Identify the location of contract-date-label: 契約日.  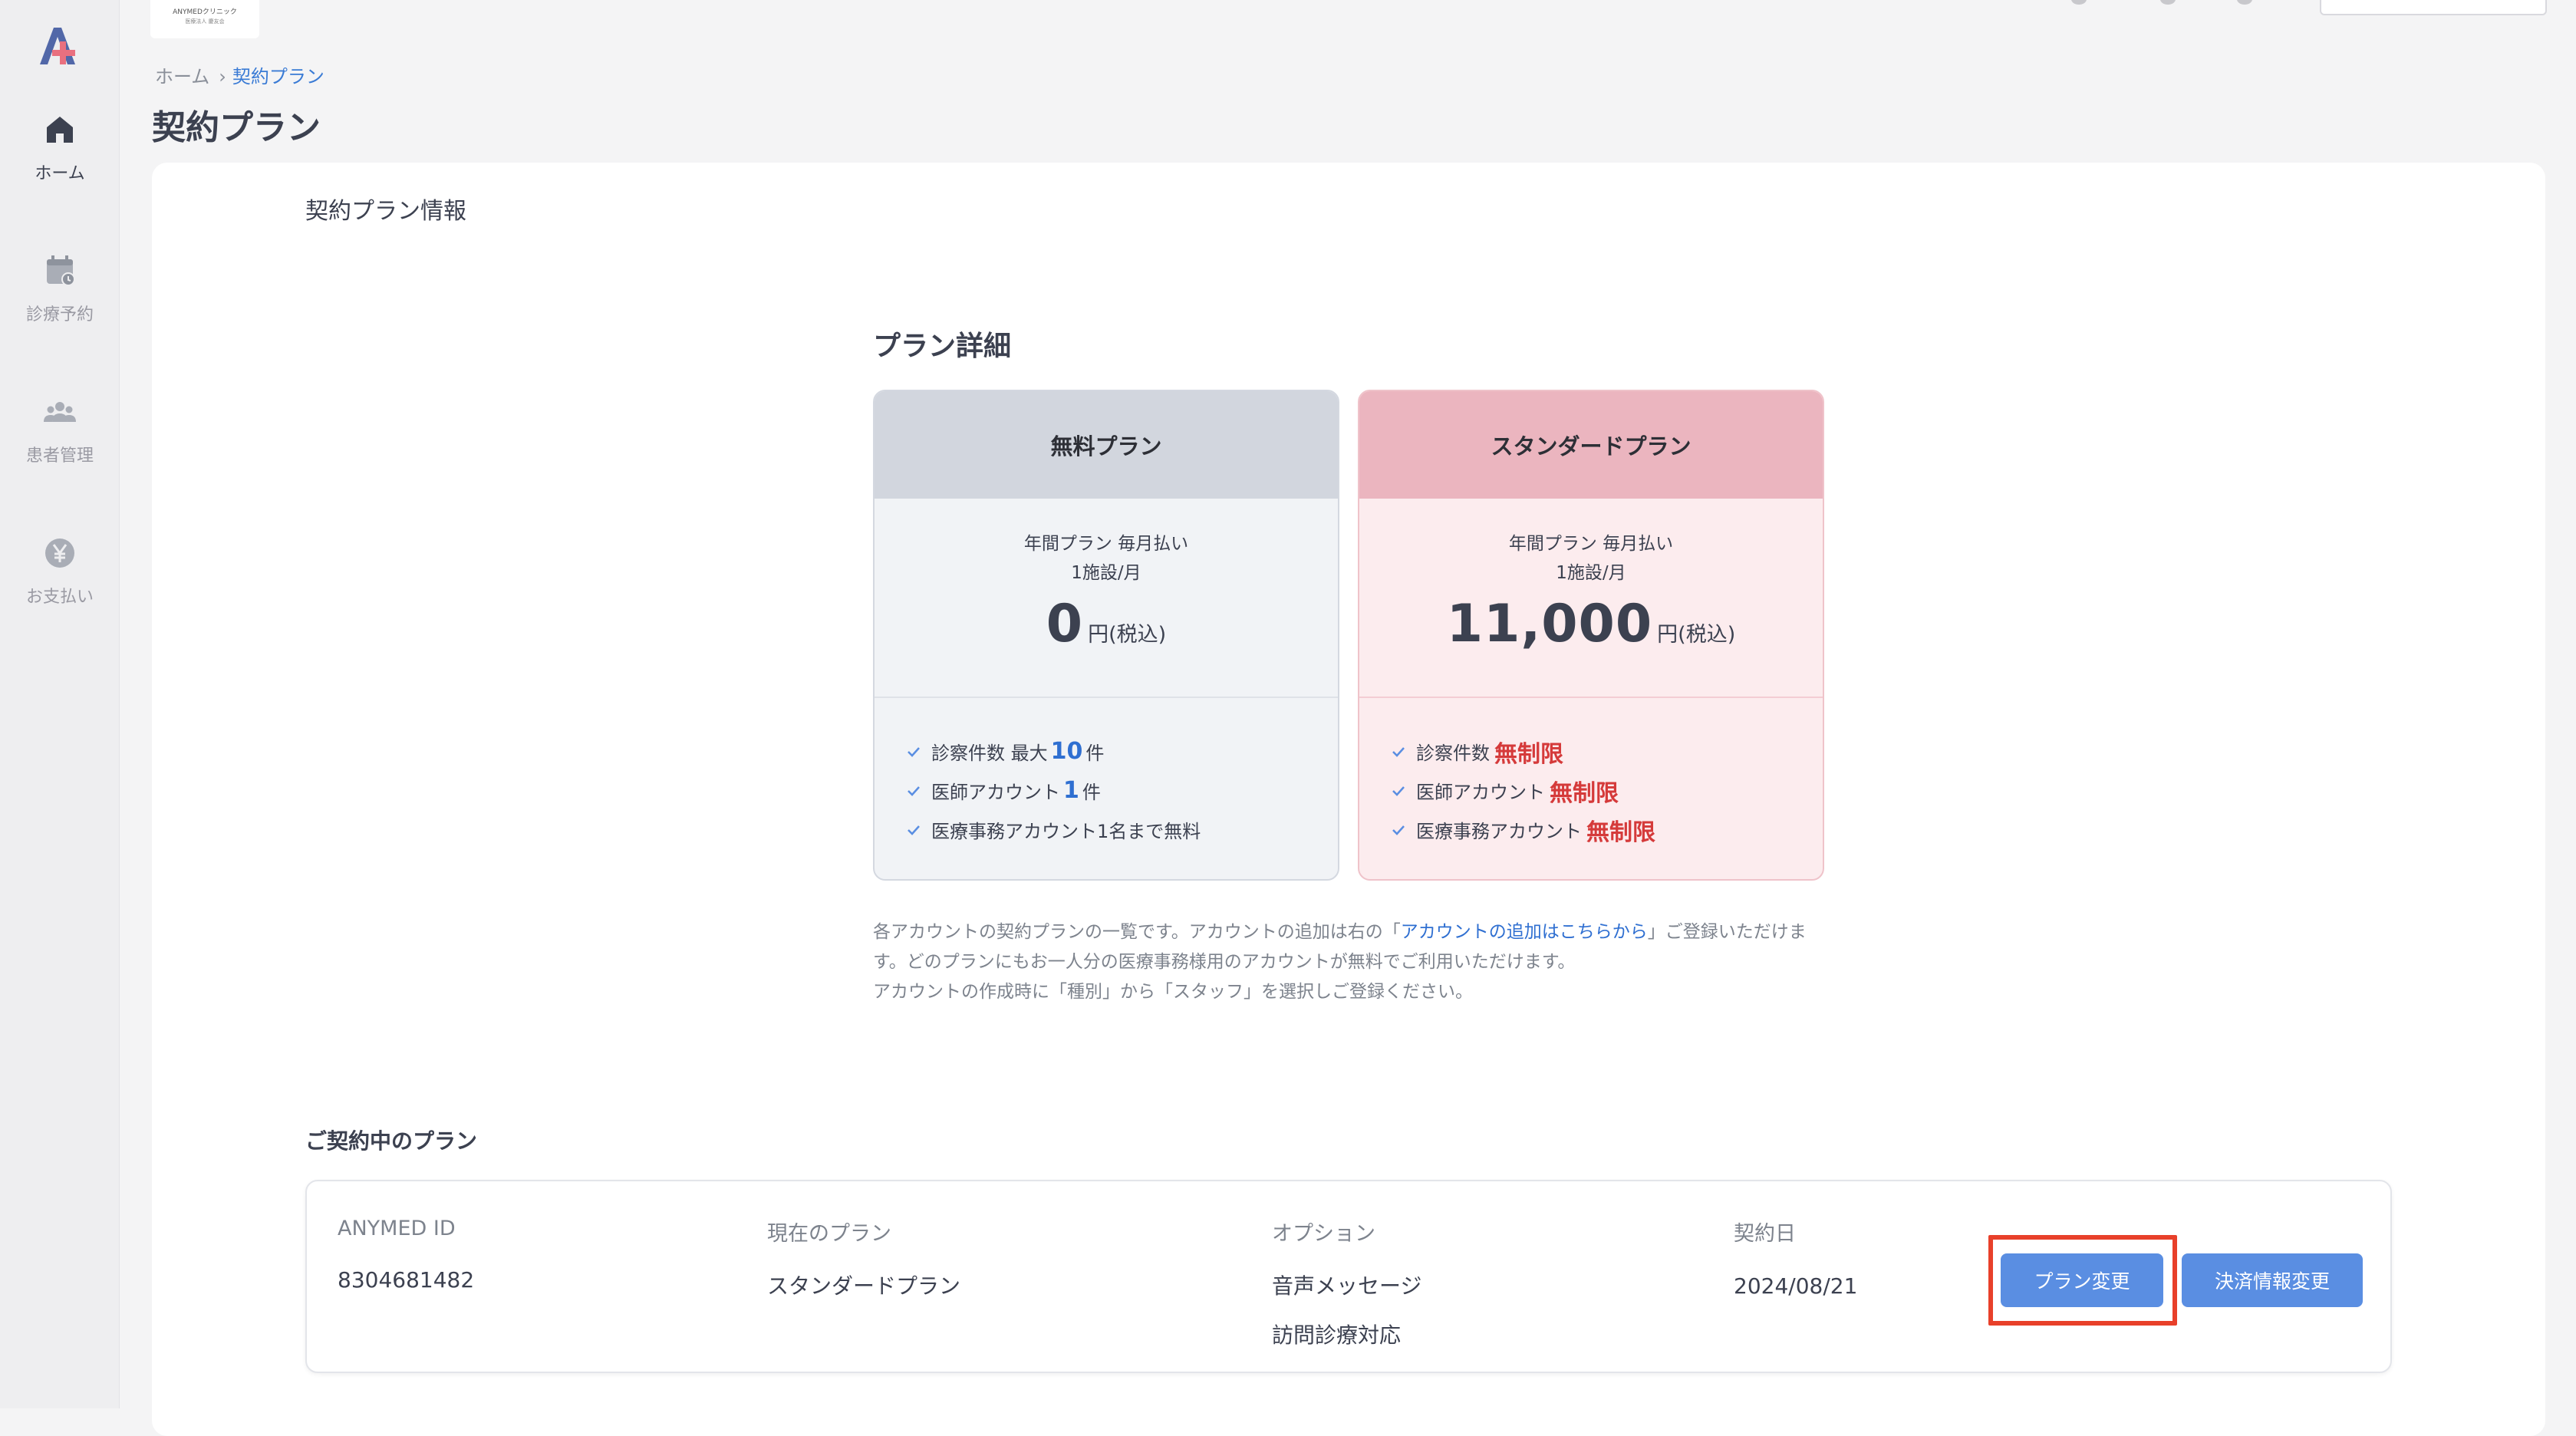
(1765, 1234).